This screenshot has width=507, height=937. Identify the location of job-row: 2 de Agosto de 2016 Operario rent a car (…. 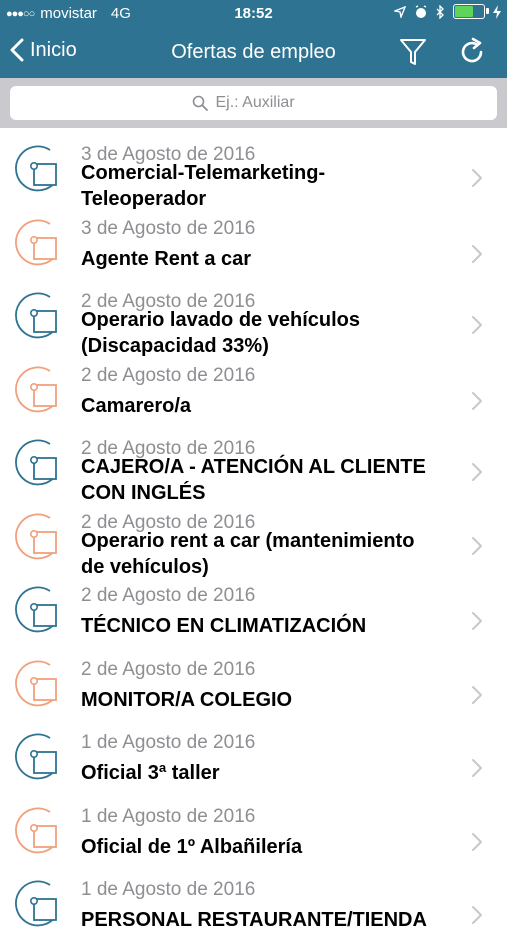
(253, 537).